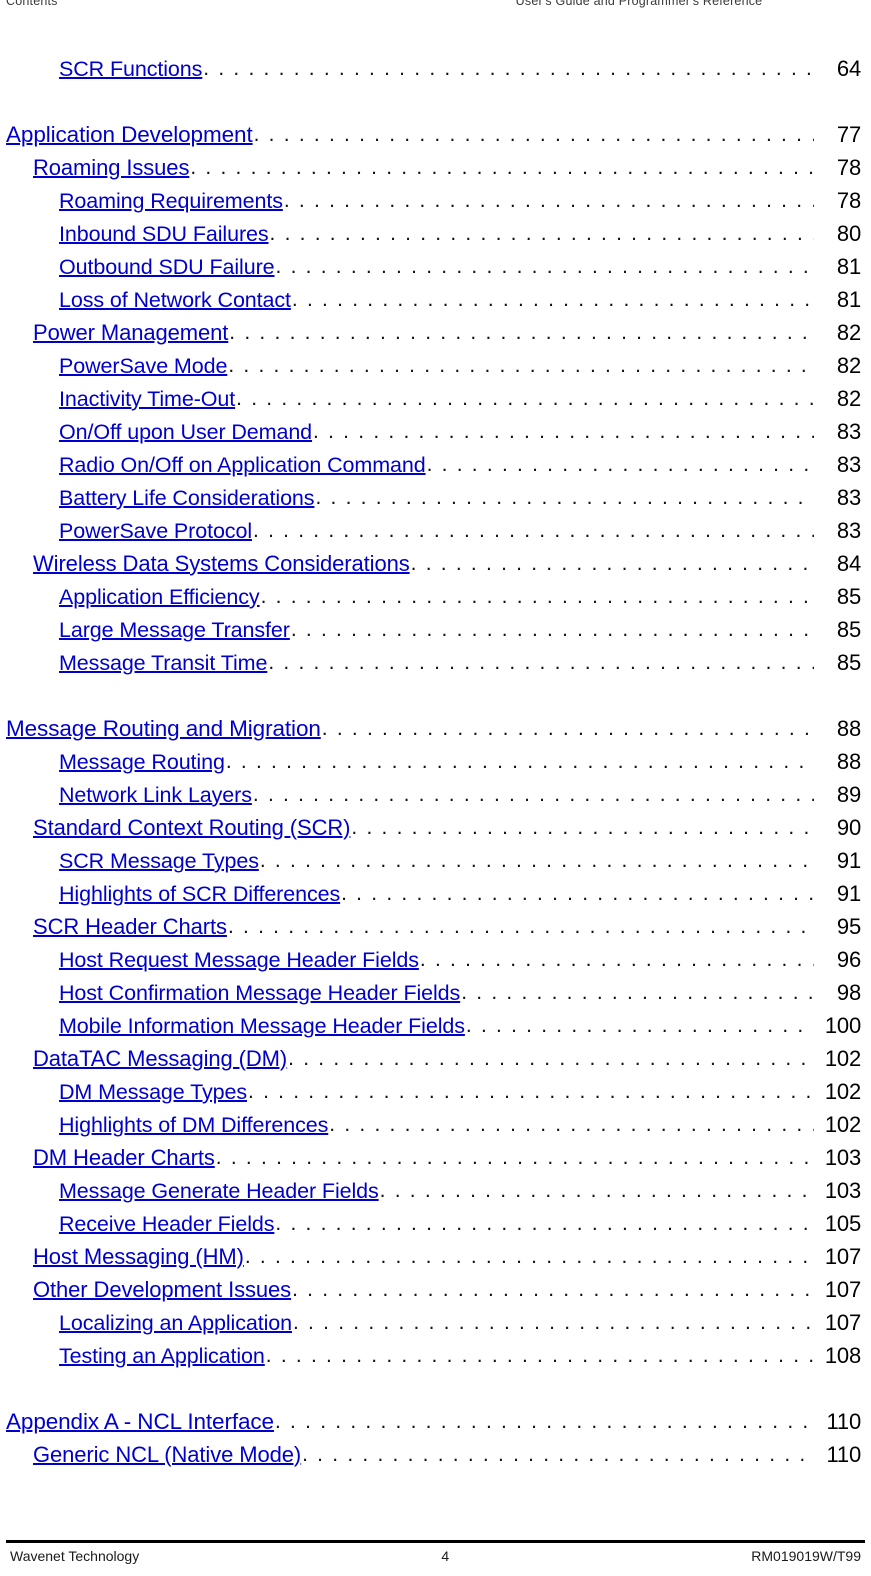 The image size is (871, 1576). Describe the element at coordinates (174, 630) in the screenshot. I see `toc-entry-label: Large Message Transfer` at that location.